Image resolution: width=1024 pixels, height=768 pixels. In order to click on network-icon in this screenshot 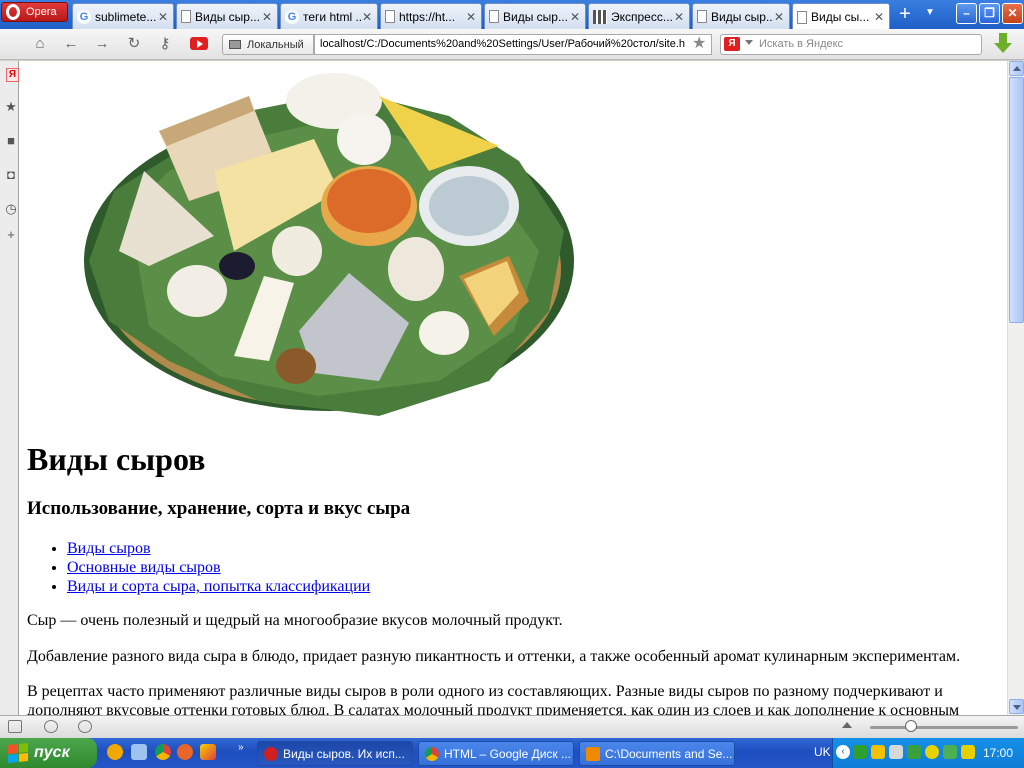, I will do `click(914, 752)`.